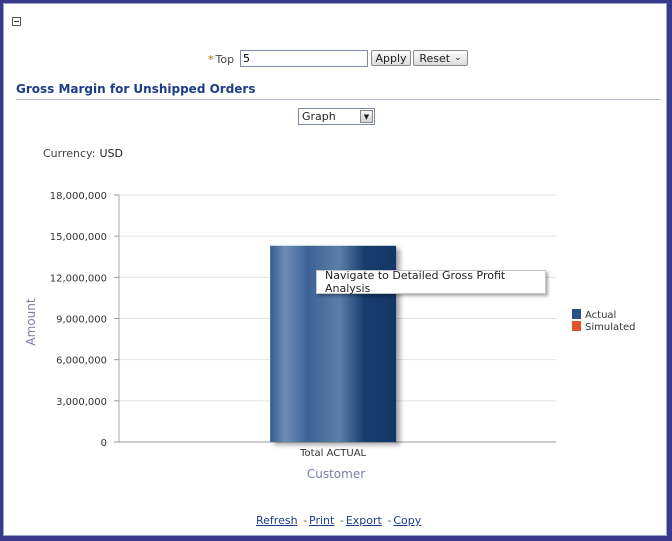  What do you see at coordinates (78, 278) in the screenshot?
I see `y-tick-label: 12,000,000` at bounding box center [78, 278].